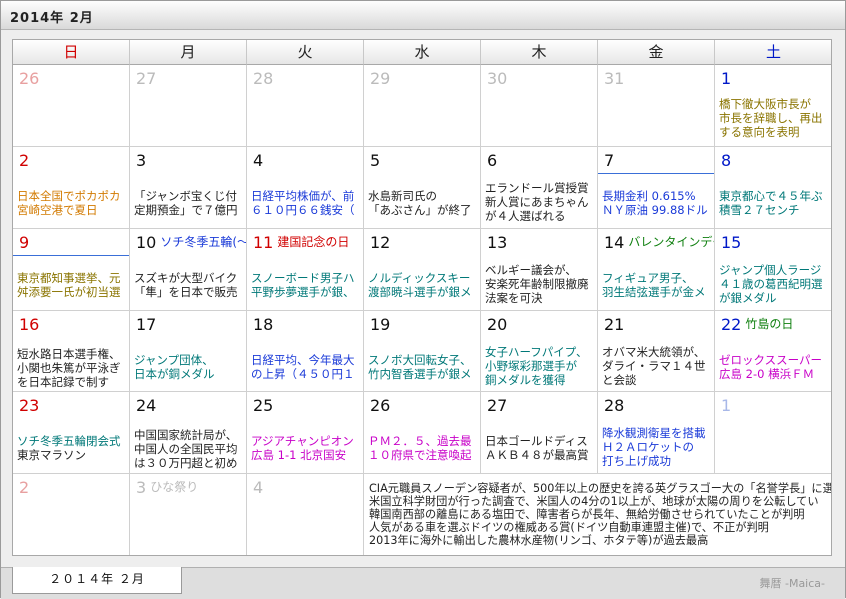  I want to click on day-events: 東京都知事選挙、元 舛添要一氏が初当選, so click(69, 285).